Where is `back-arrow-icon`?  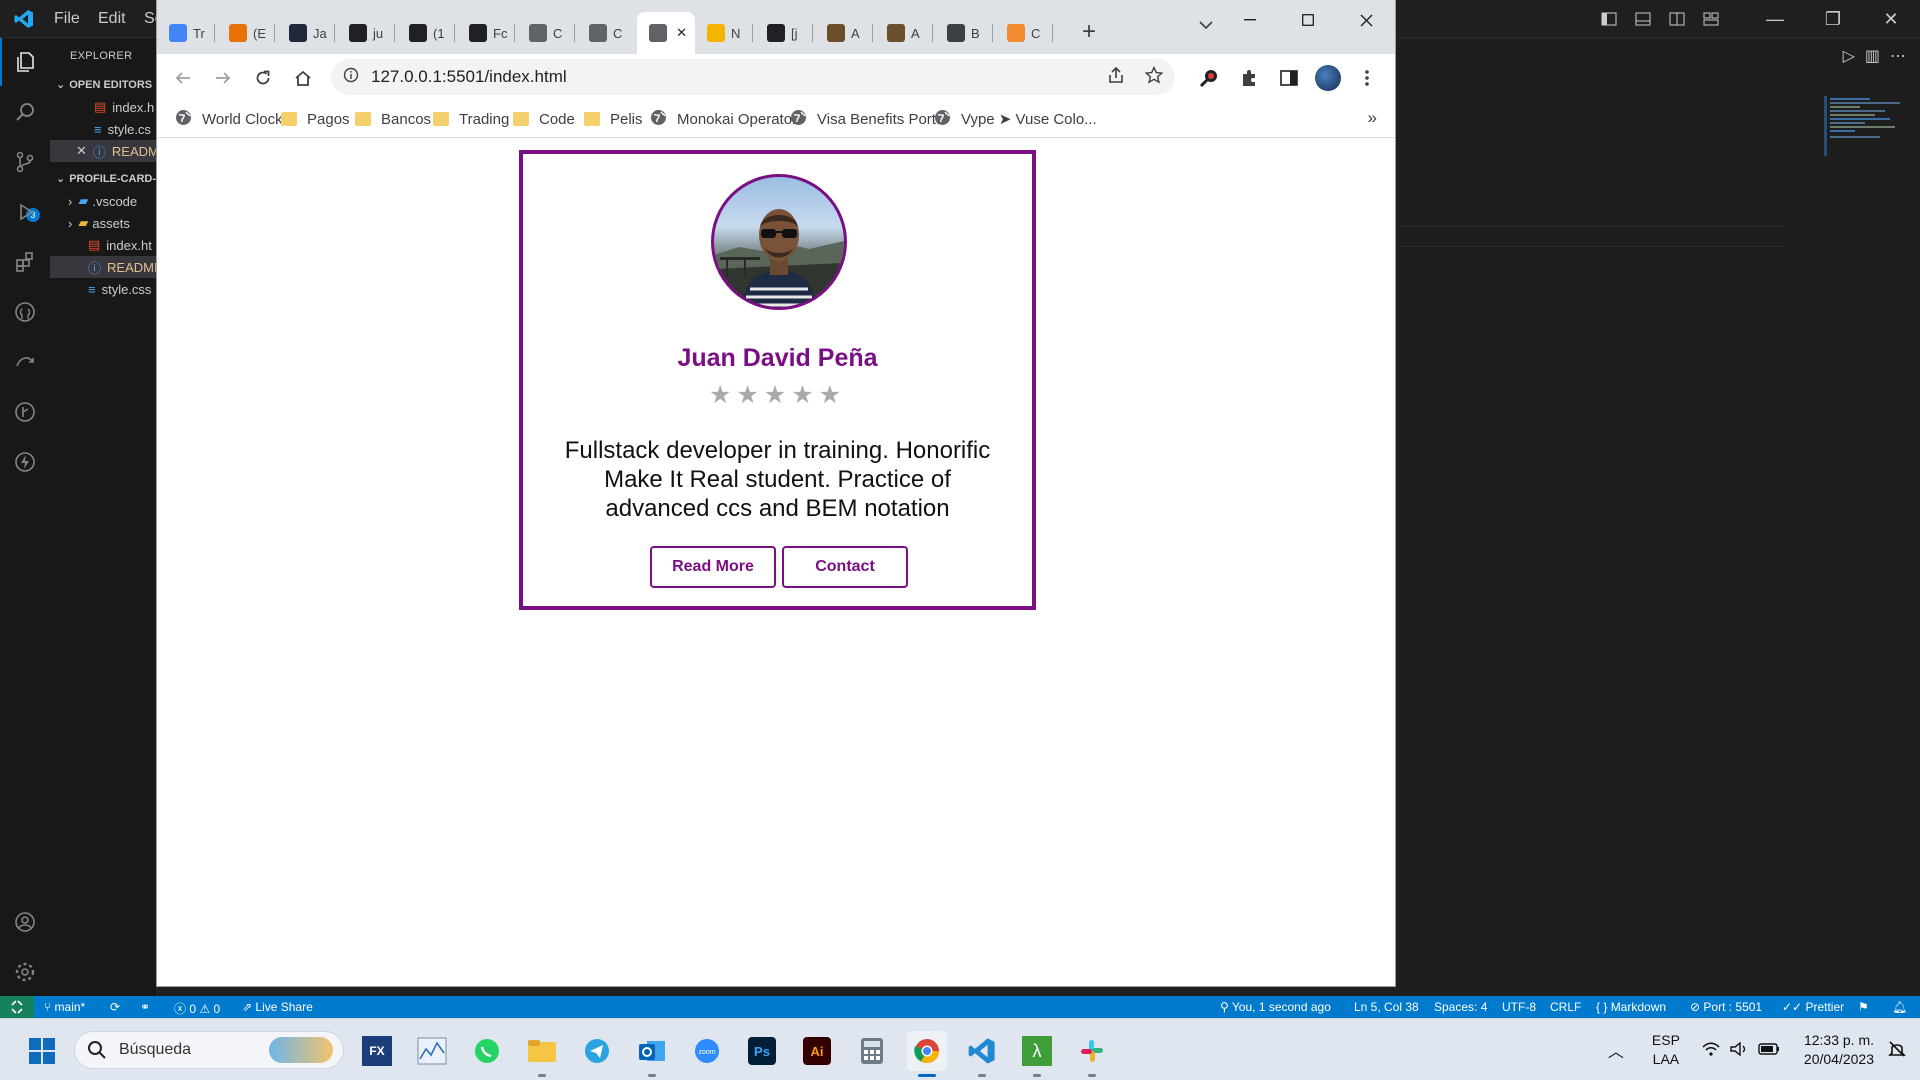
back-arrow-icon is located at coordinates (183, 78).